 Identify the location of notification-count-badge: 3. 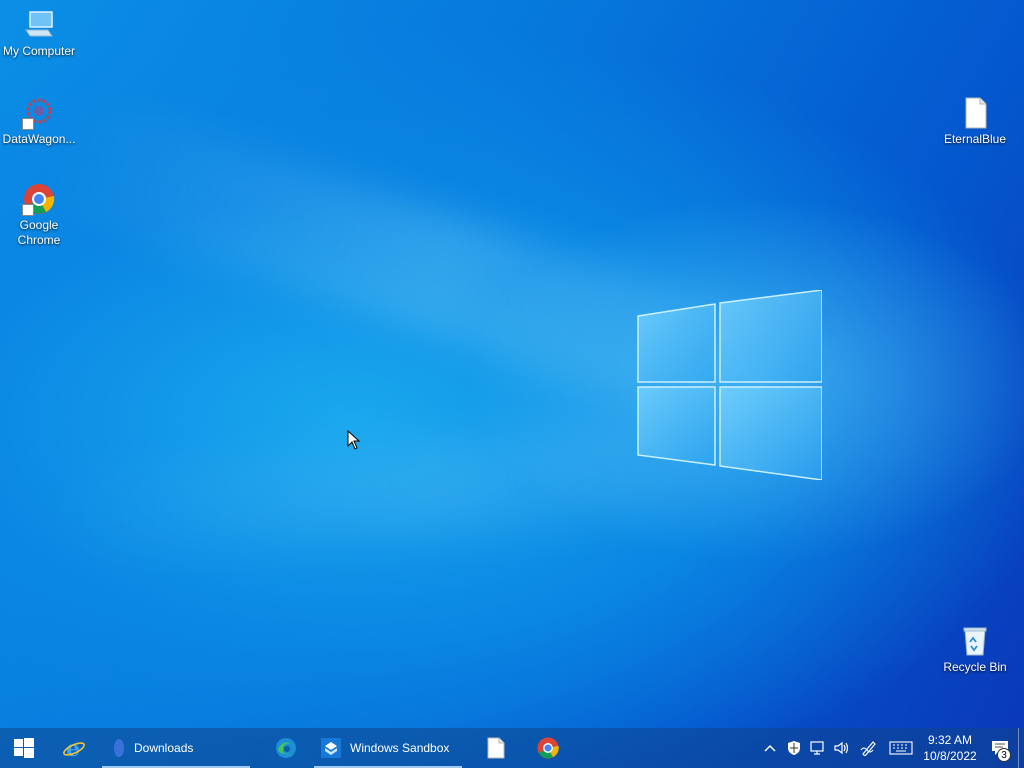
(1004, 755).